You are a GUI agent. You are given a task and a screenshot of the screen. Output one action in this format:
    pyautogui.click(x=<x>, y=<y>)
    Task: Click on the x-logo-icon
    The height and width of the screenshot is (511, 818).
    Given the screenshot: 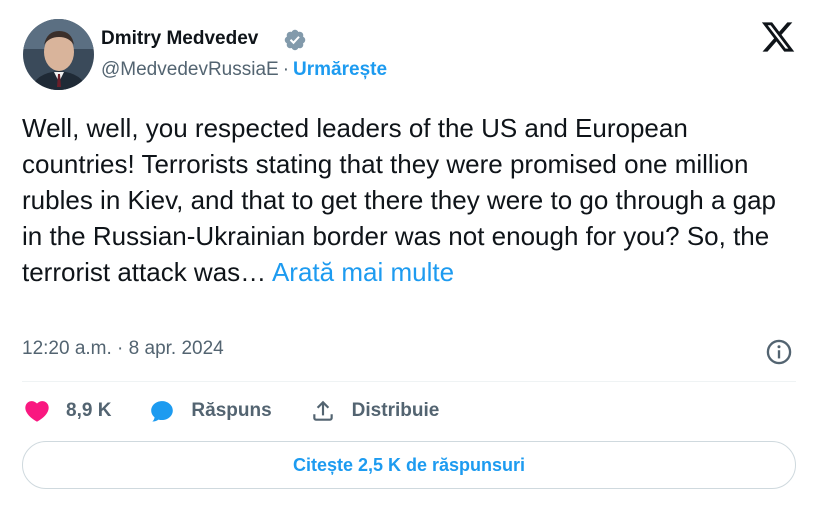 What is the action you would take?
    pyautogui.click(x=778, y=37)
    